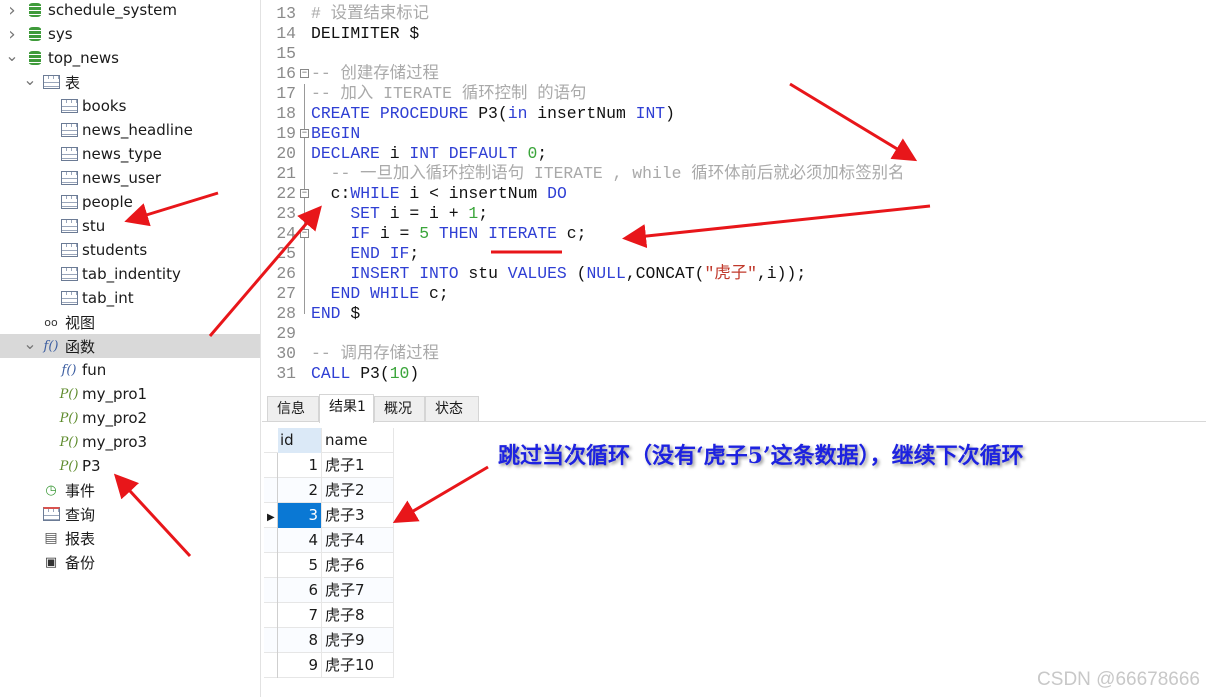 The image size is (1206, 697). I want to click on cell-name: 虎子9, so click(358, 640).